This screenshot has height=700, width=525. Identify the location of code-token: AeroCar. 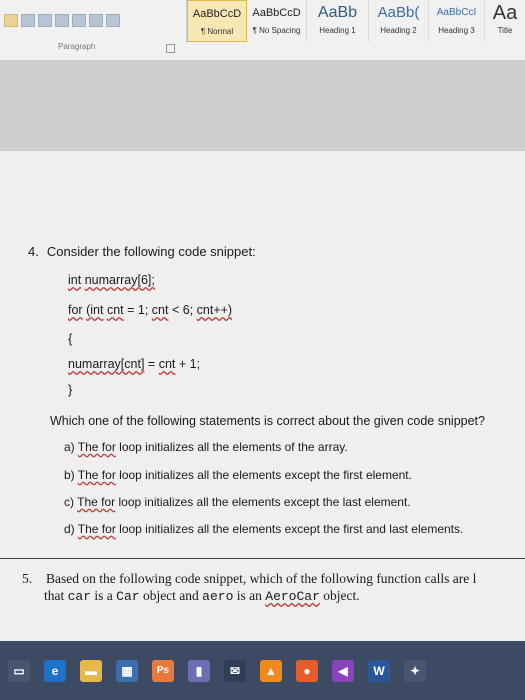
(292, 596).